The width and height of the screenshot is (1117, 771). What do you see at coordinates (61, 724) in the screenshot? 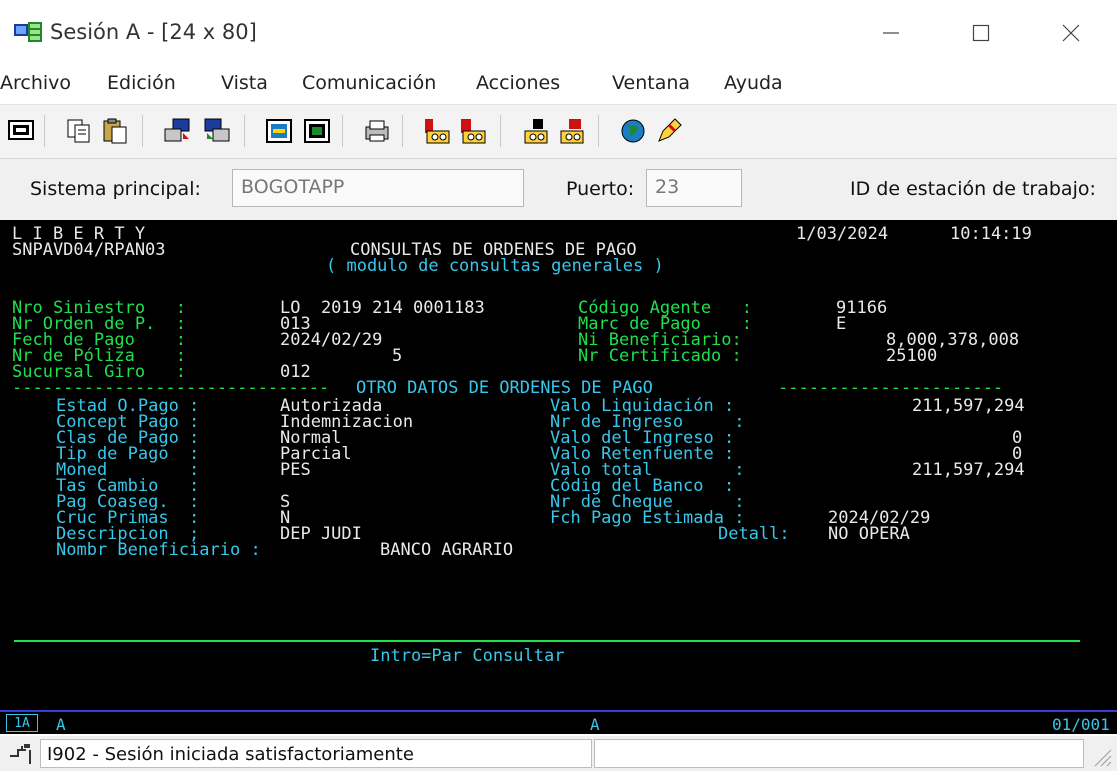
I see `oia-mode-1: A` at bounding box center [61, 724].